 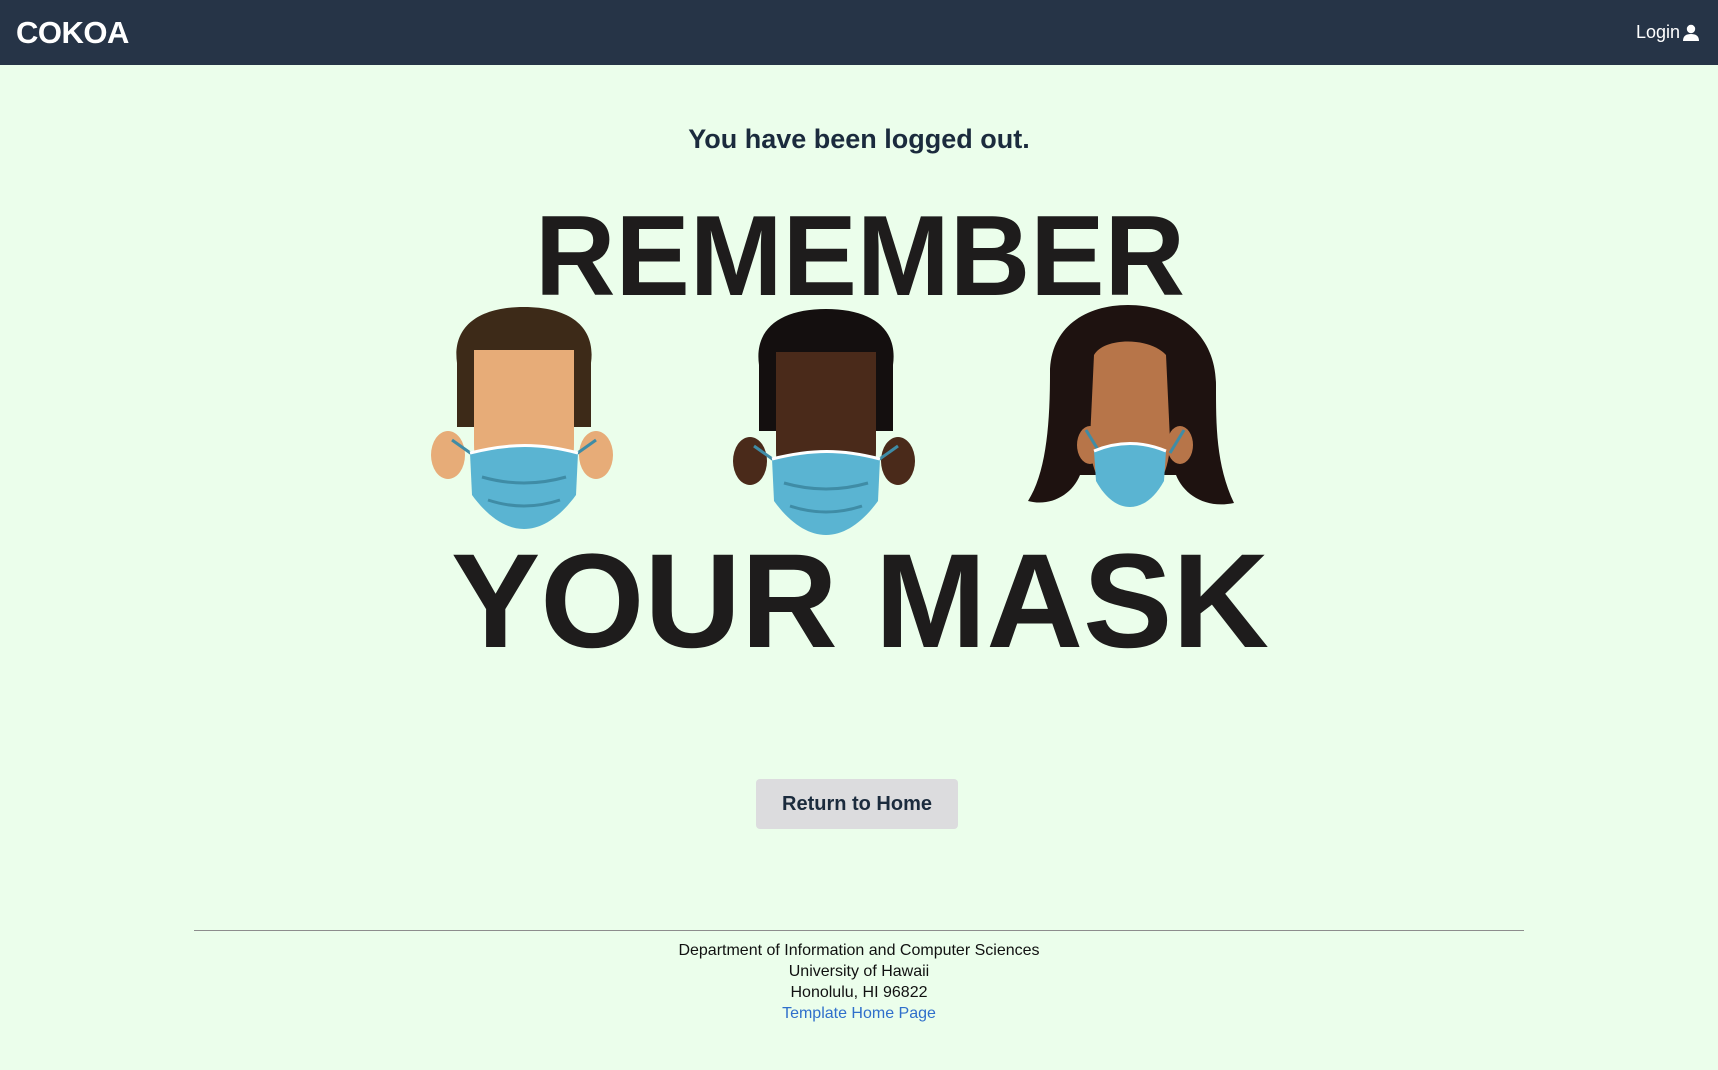 What do you see at coordinates (859, 992) in the screenshot?
I see `footer-address: Honolulu, HI 96822` at bounding box center [859, 992].